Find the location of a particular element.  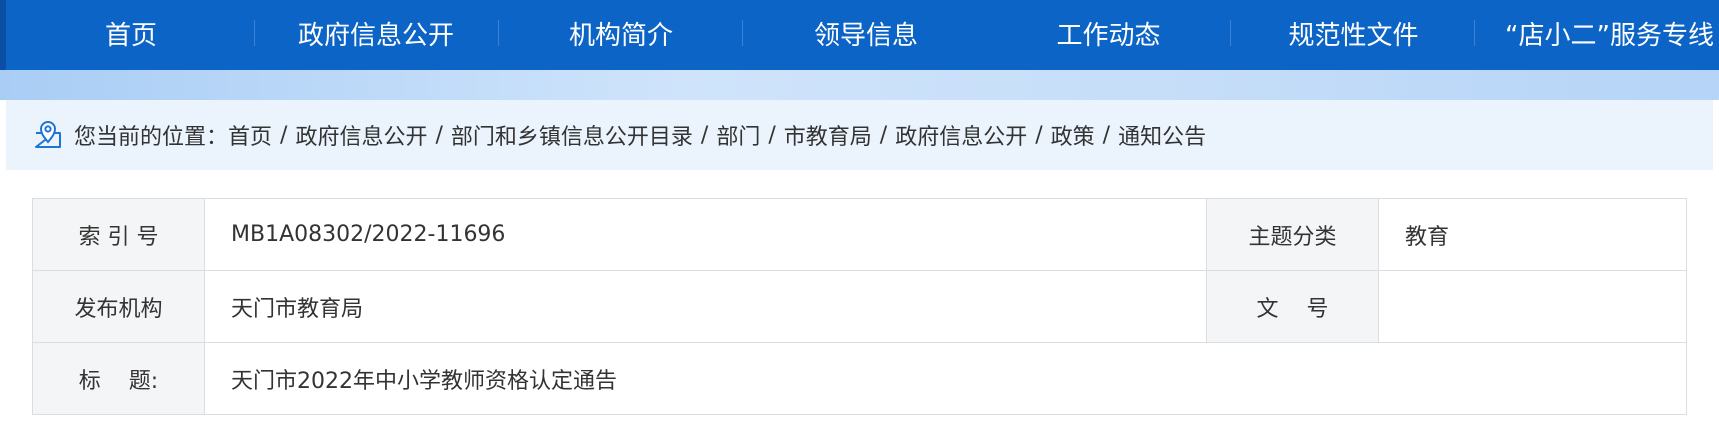

document-number-value is located at coordinates (1532, 306).